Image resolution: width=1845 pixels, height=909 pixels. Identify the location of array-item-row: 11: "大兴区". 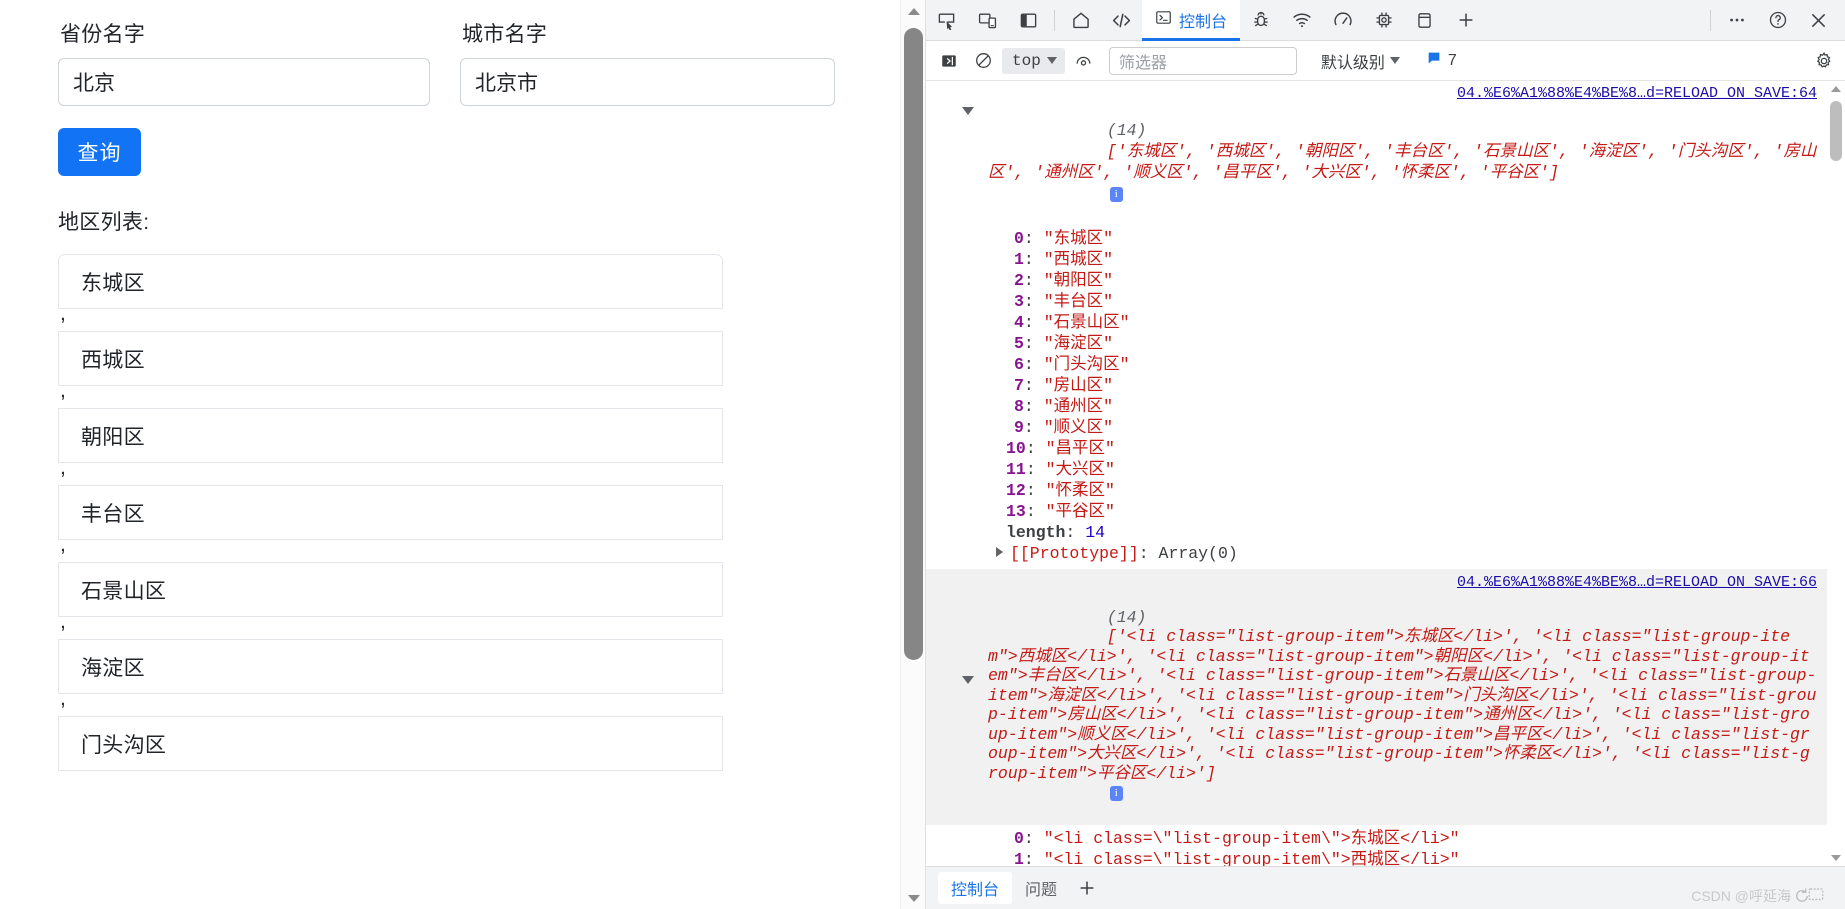
(1376, 469).